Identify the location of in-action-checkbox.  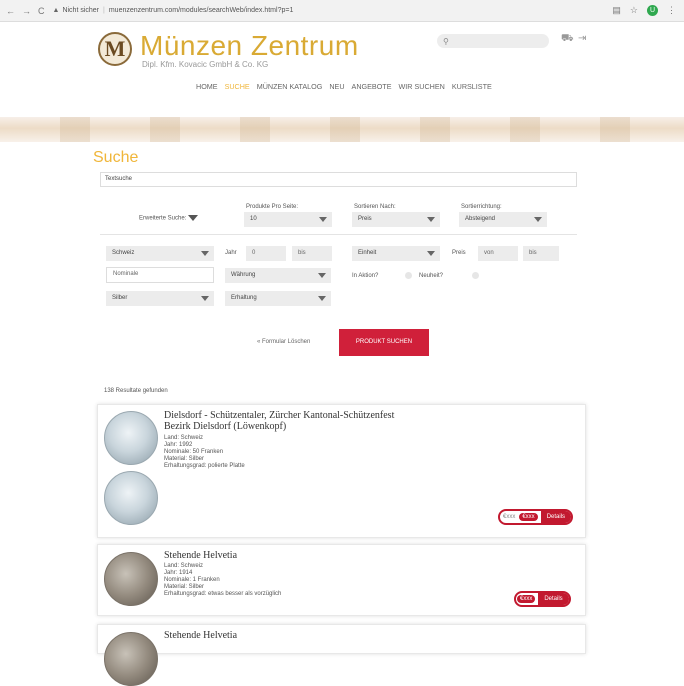
(408, 275).